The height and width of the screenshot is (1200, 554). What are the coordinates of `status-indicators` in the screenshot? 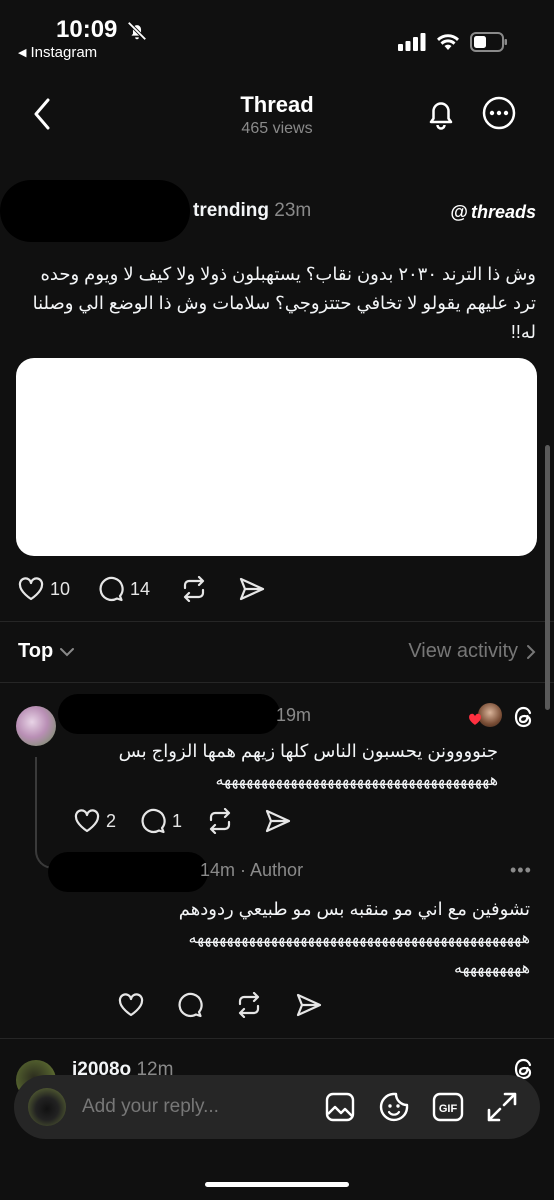 It's located at (453, 42).